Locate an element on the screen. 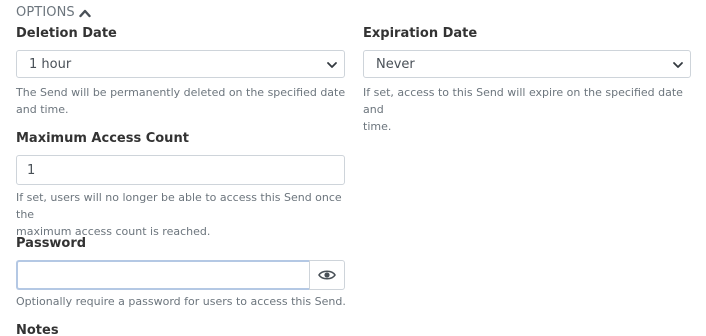  deletion-date-help-line2: and time. is located at coordinates (42, 109).